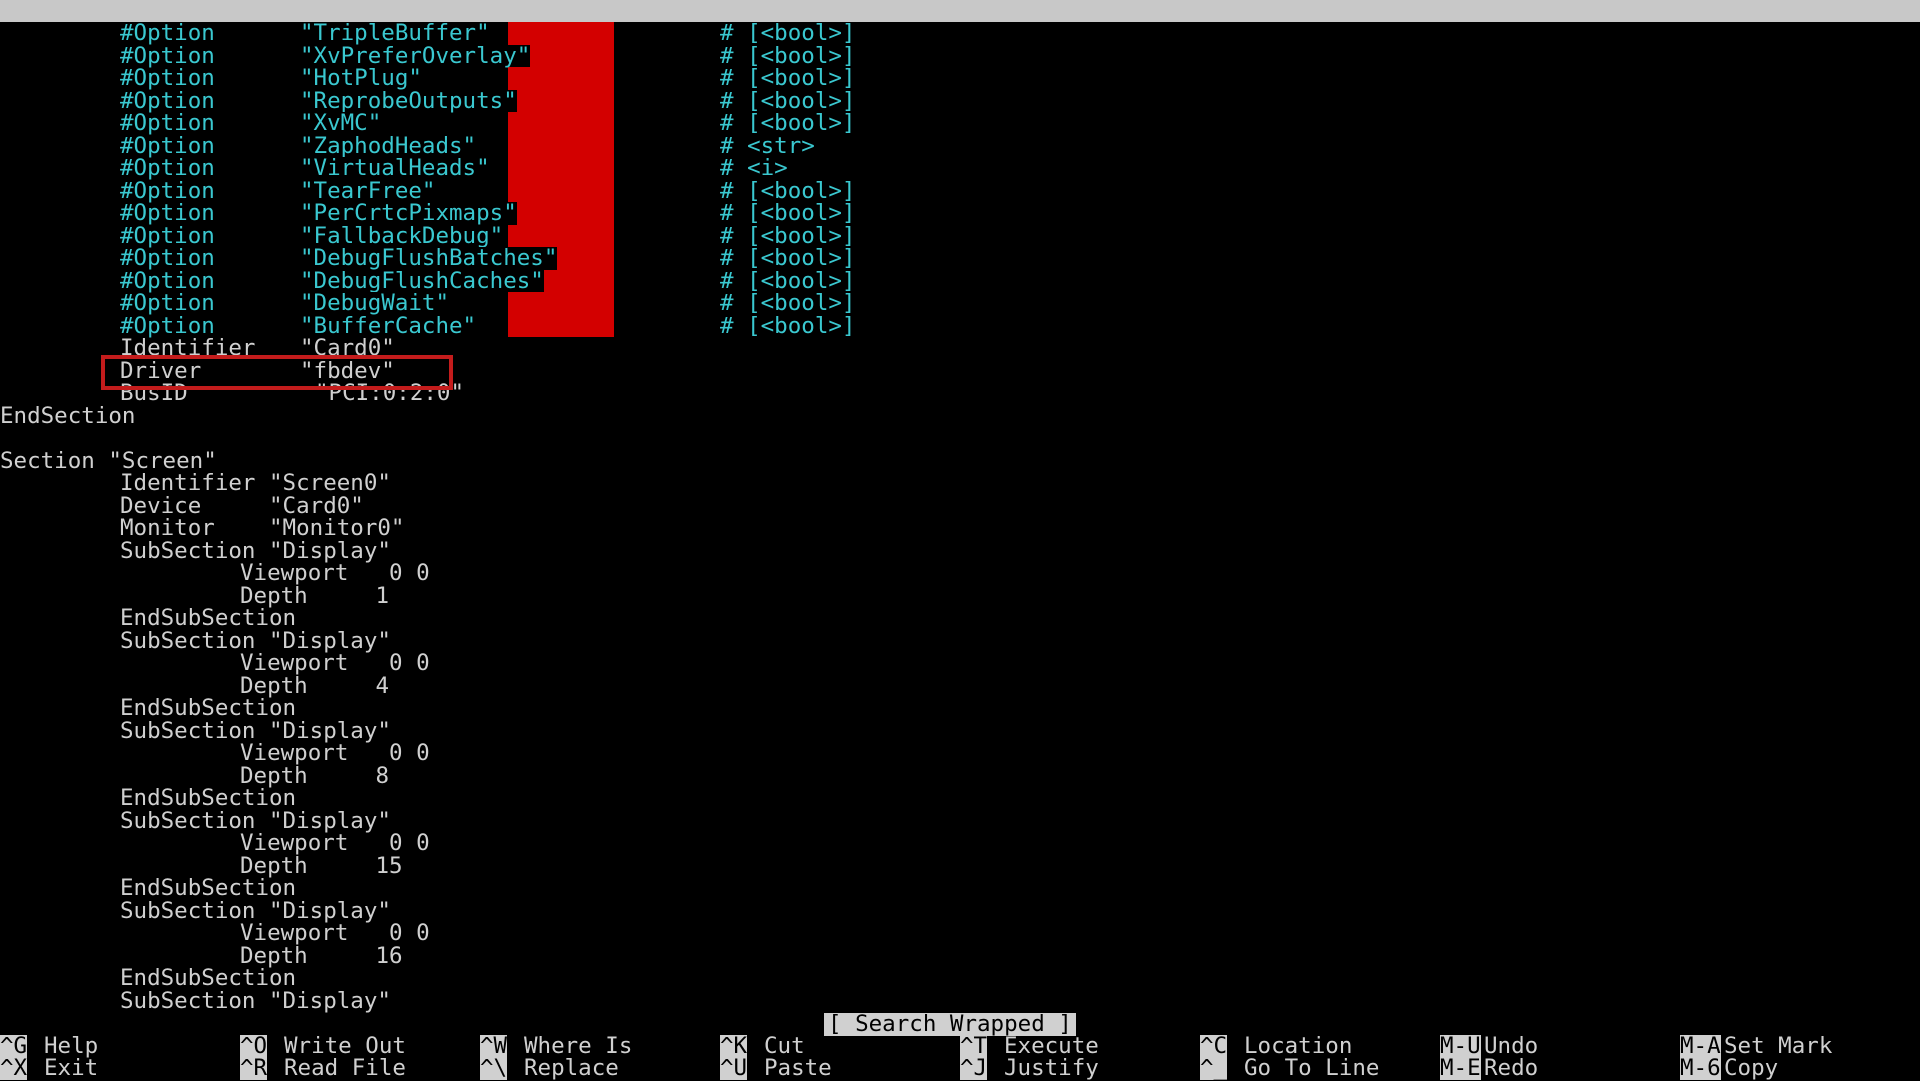  What do you see at coordinates (254, 1068) in the screenshot?
I see `shortcut-key: ^R` at bounding box center [254, 1068].